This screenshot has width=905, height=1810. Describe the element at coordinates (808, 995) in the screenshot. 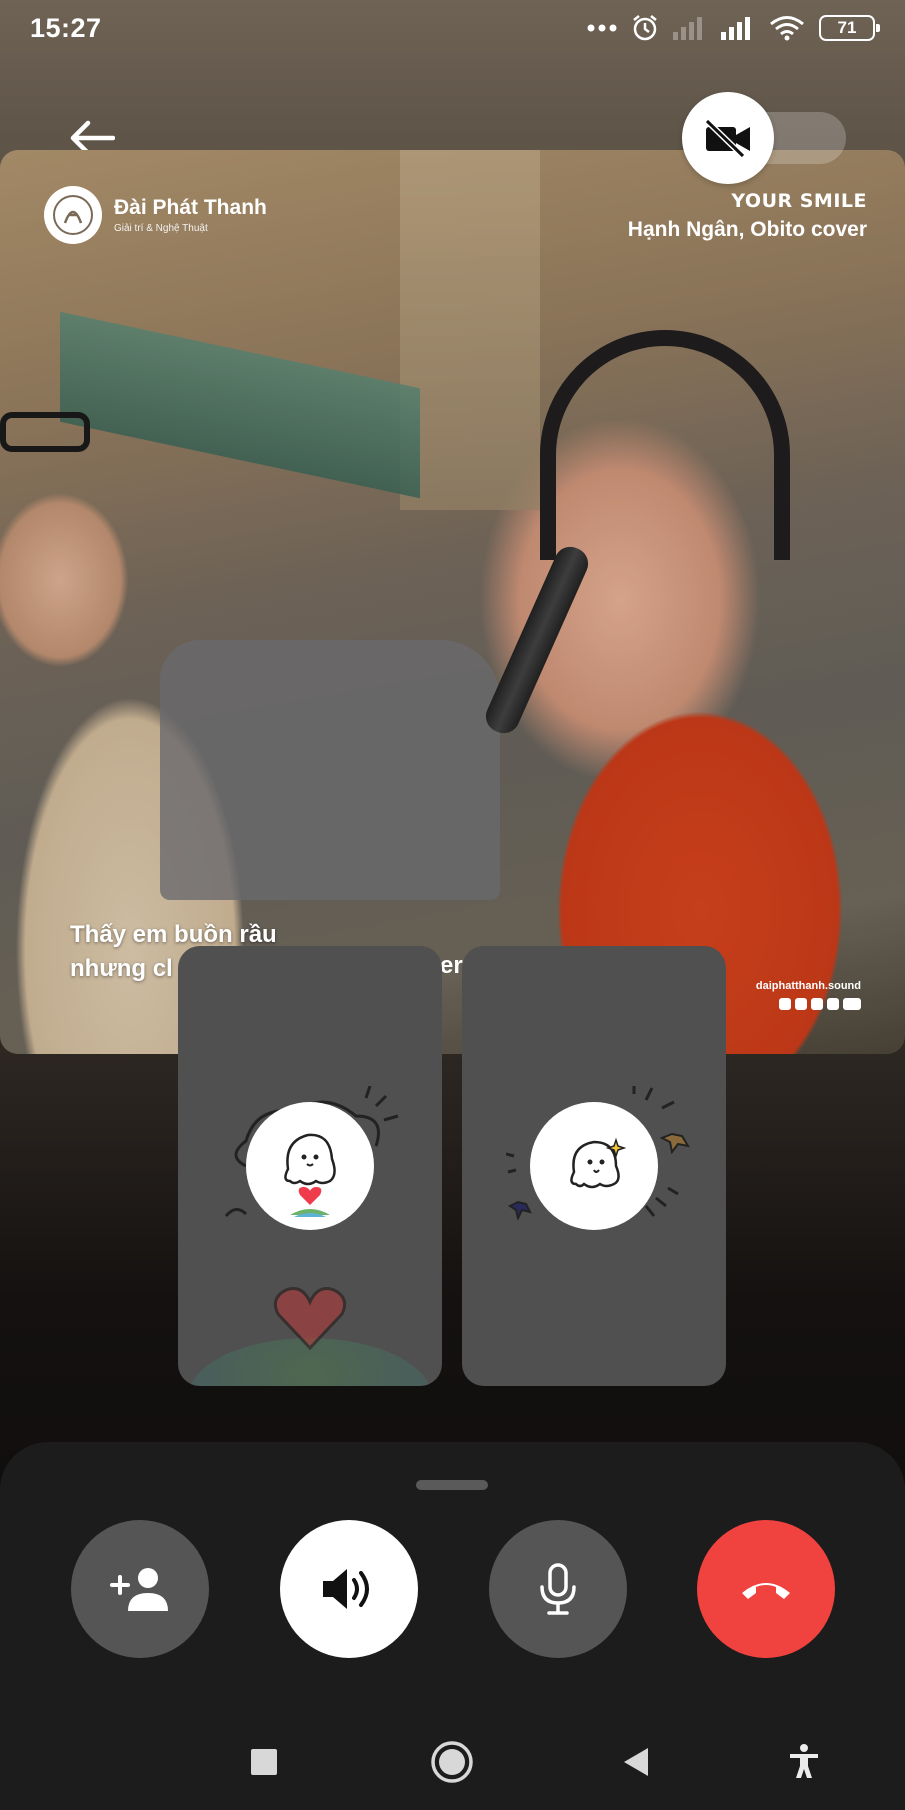

I see `channel-info: daiphatthanh.sound` at that location.